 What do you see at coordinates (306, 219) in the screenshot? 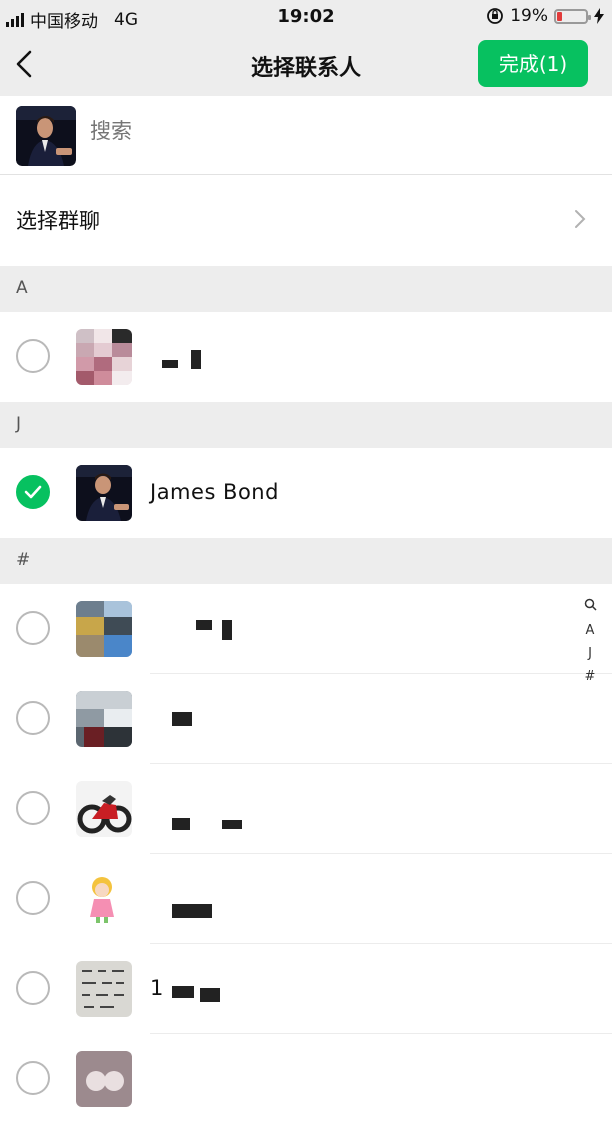
I see `select-group-chat-row: 选择群聊` at bounding box center [306, 219].